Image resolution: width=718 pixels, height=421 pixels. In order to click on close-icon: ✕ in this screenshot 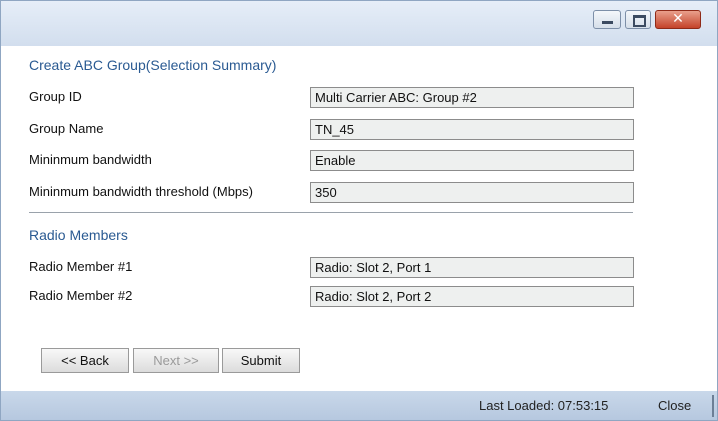, I will do `click(678, 19)`.